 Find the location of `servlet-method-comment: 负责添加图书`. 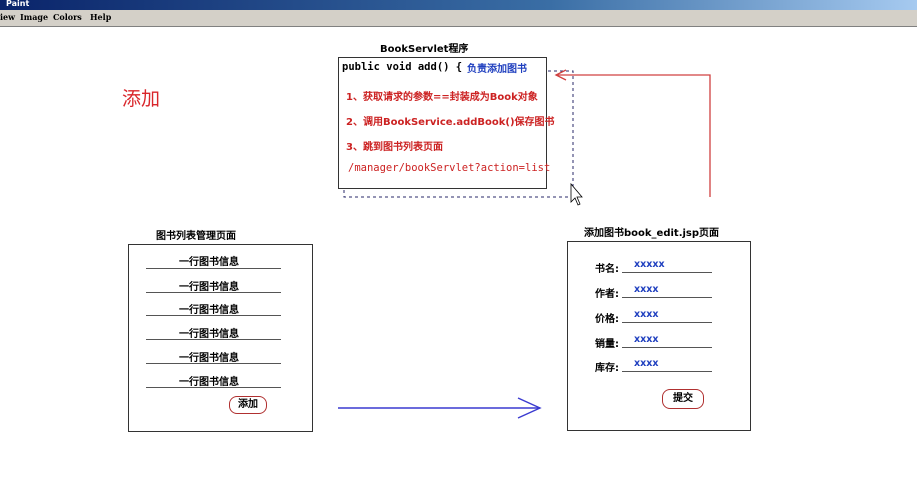

servlet-method-comment: 负责添加图书 is located at coordinates (497, 69).